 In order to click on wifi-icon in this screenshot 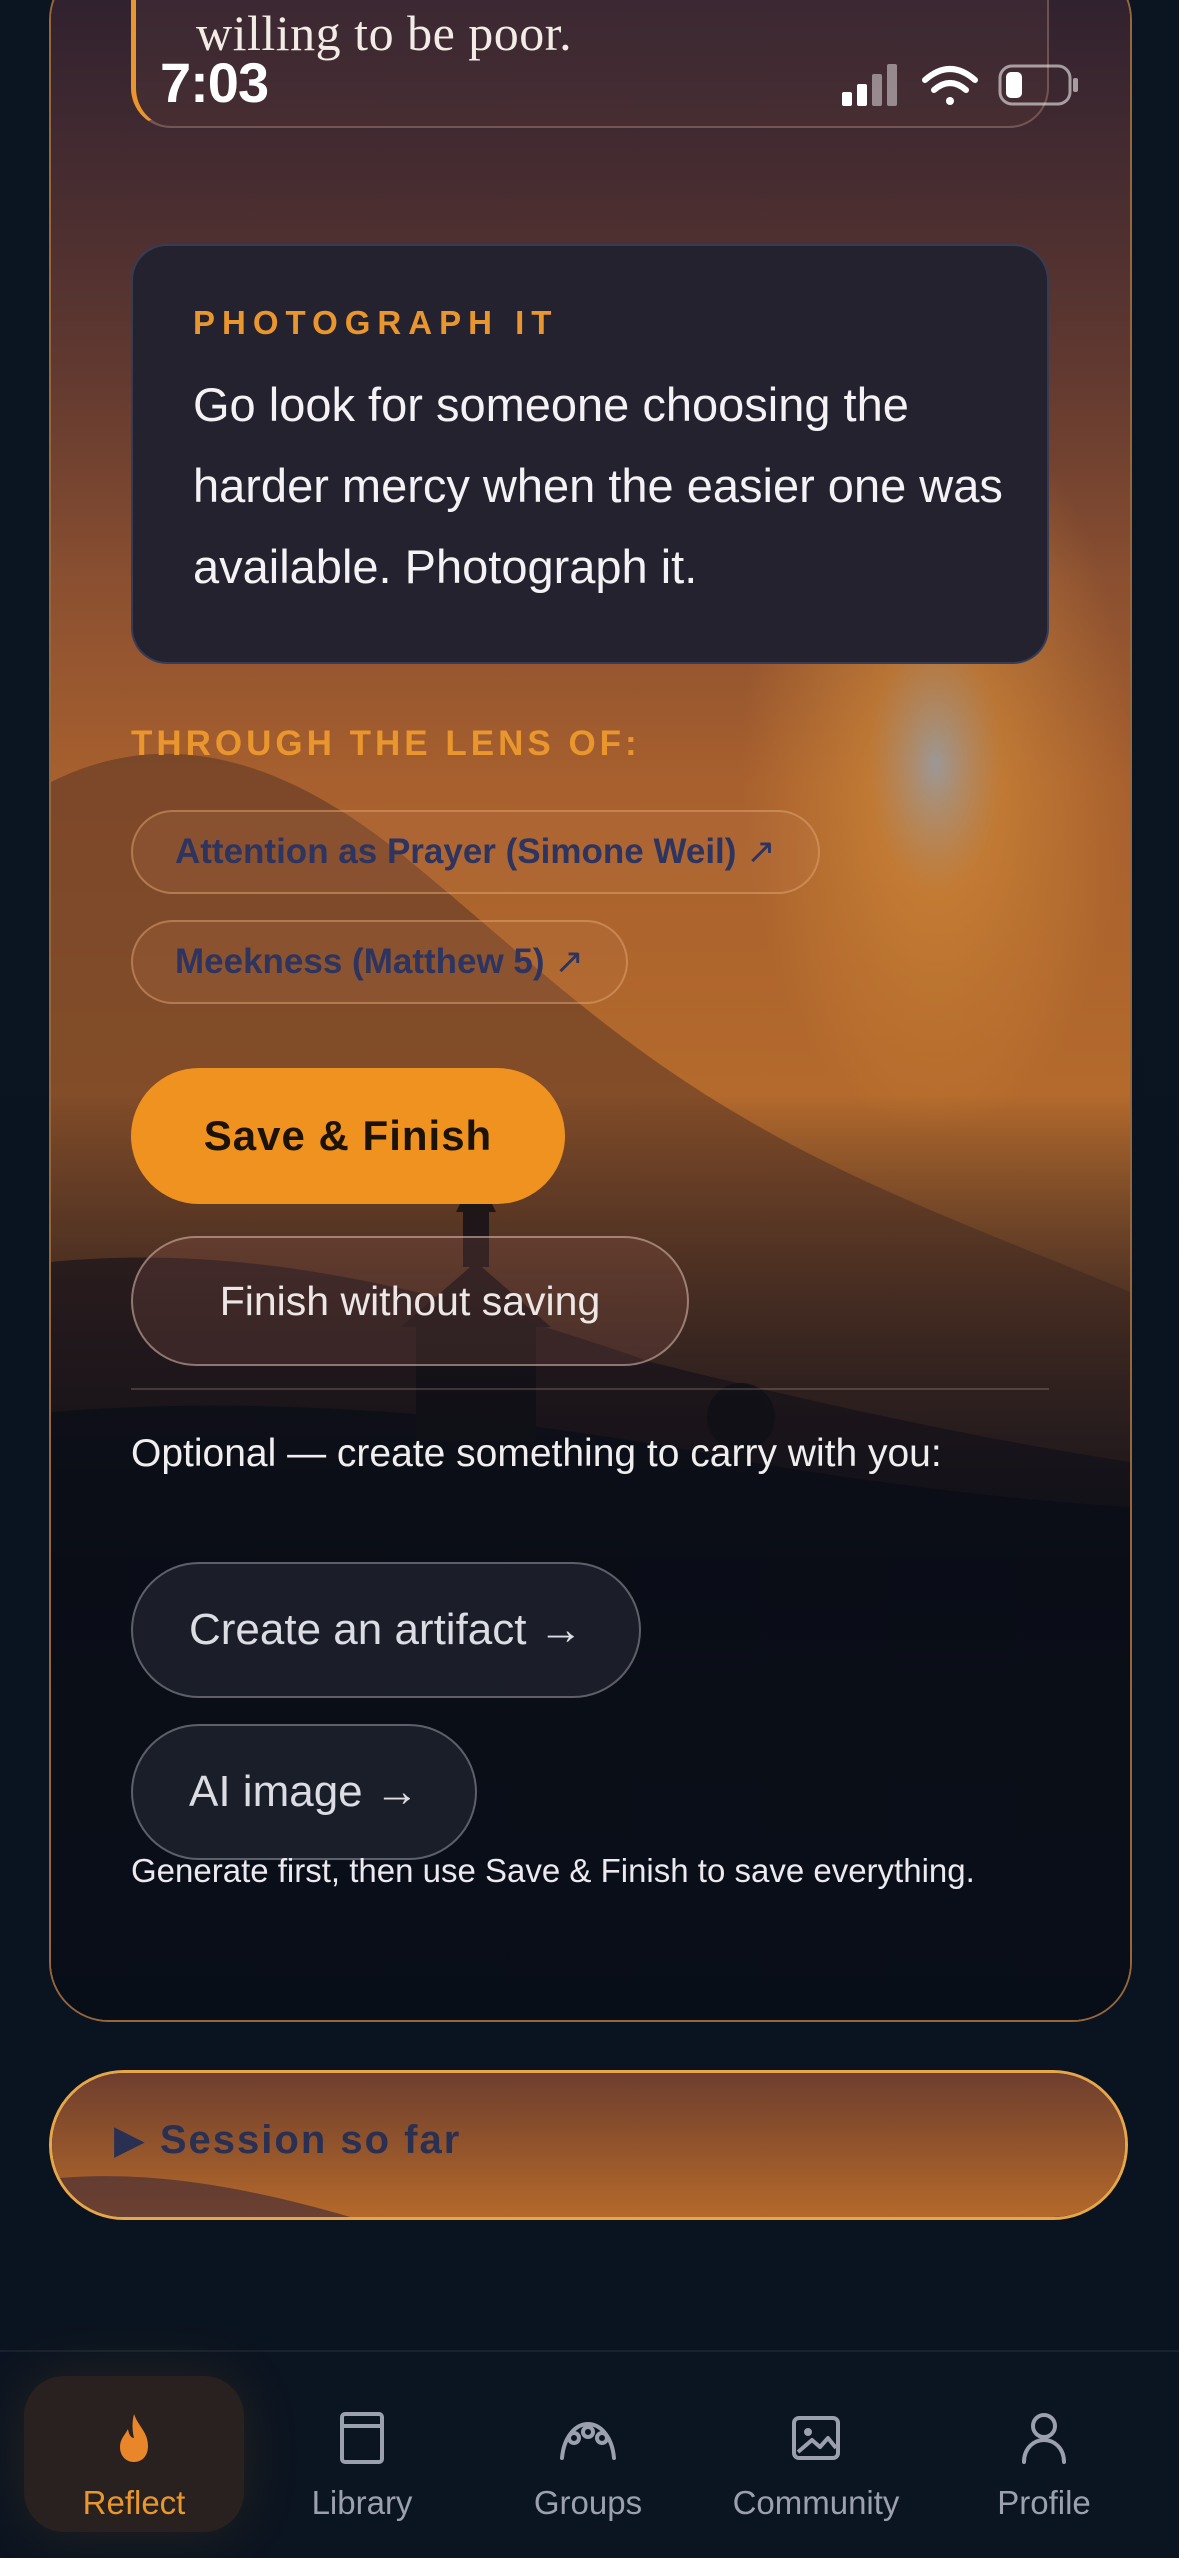, I will do `click(950, 85)`.